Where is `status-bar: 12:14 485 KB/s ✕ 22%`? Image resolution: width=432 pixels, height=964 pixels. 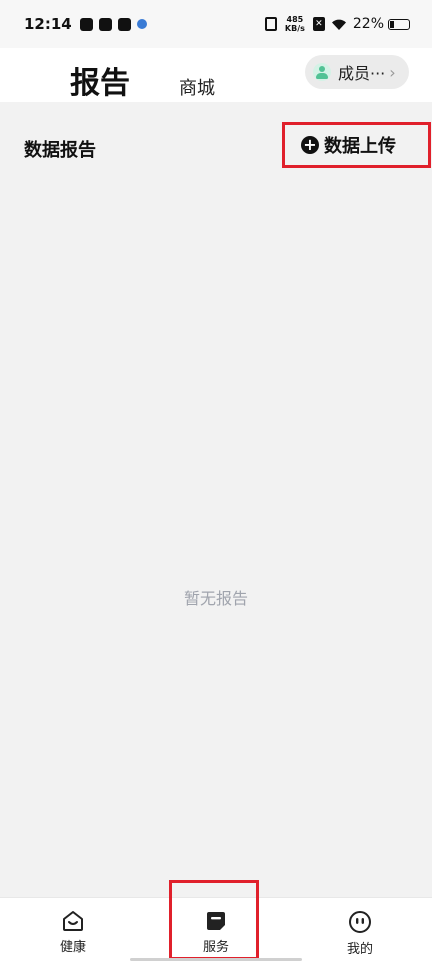
status-bar: 12:14 485 KB/s ✕ 22% is located at coordinates (216, 24).